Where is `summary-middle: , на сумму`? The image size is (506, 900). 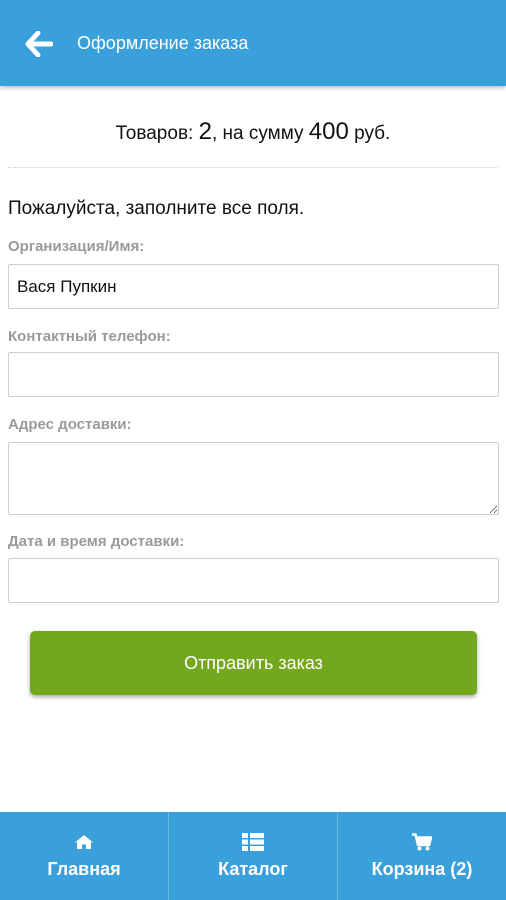 summary-middle: , на сумму is located at coordinates (260, 133).